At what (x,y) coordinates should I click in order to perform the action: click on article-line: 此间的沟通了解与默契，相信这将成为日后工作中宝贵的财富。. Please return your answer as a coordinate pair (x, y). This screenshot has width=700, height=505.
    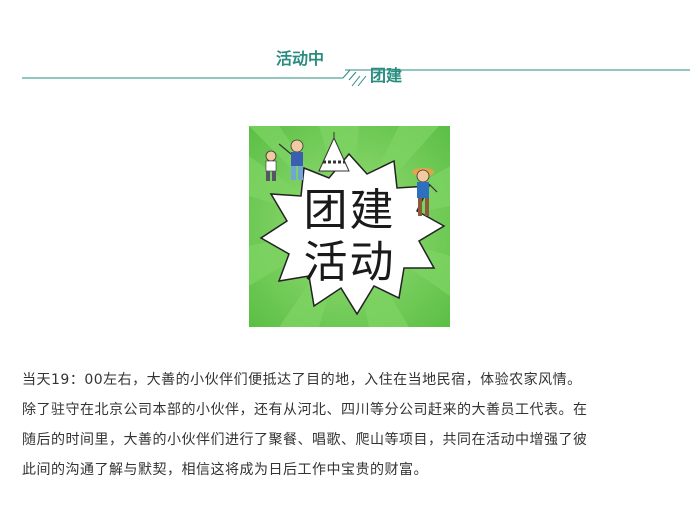
    Looking at the image, I should click on (225, 470).